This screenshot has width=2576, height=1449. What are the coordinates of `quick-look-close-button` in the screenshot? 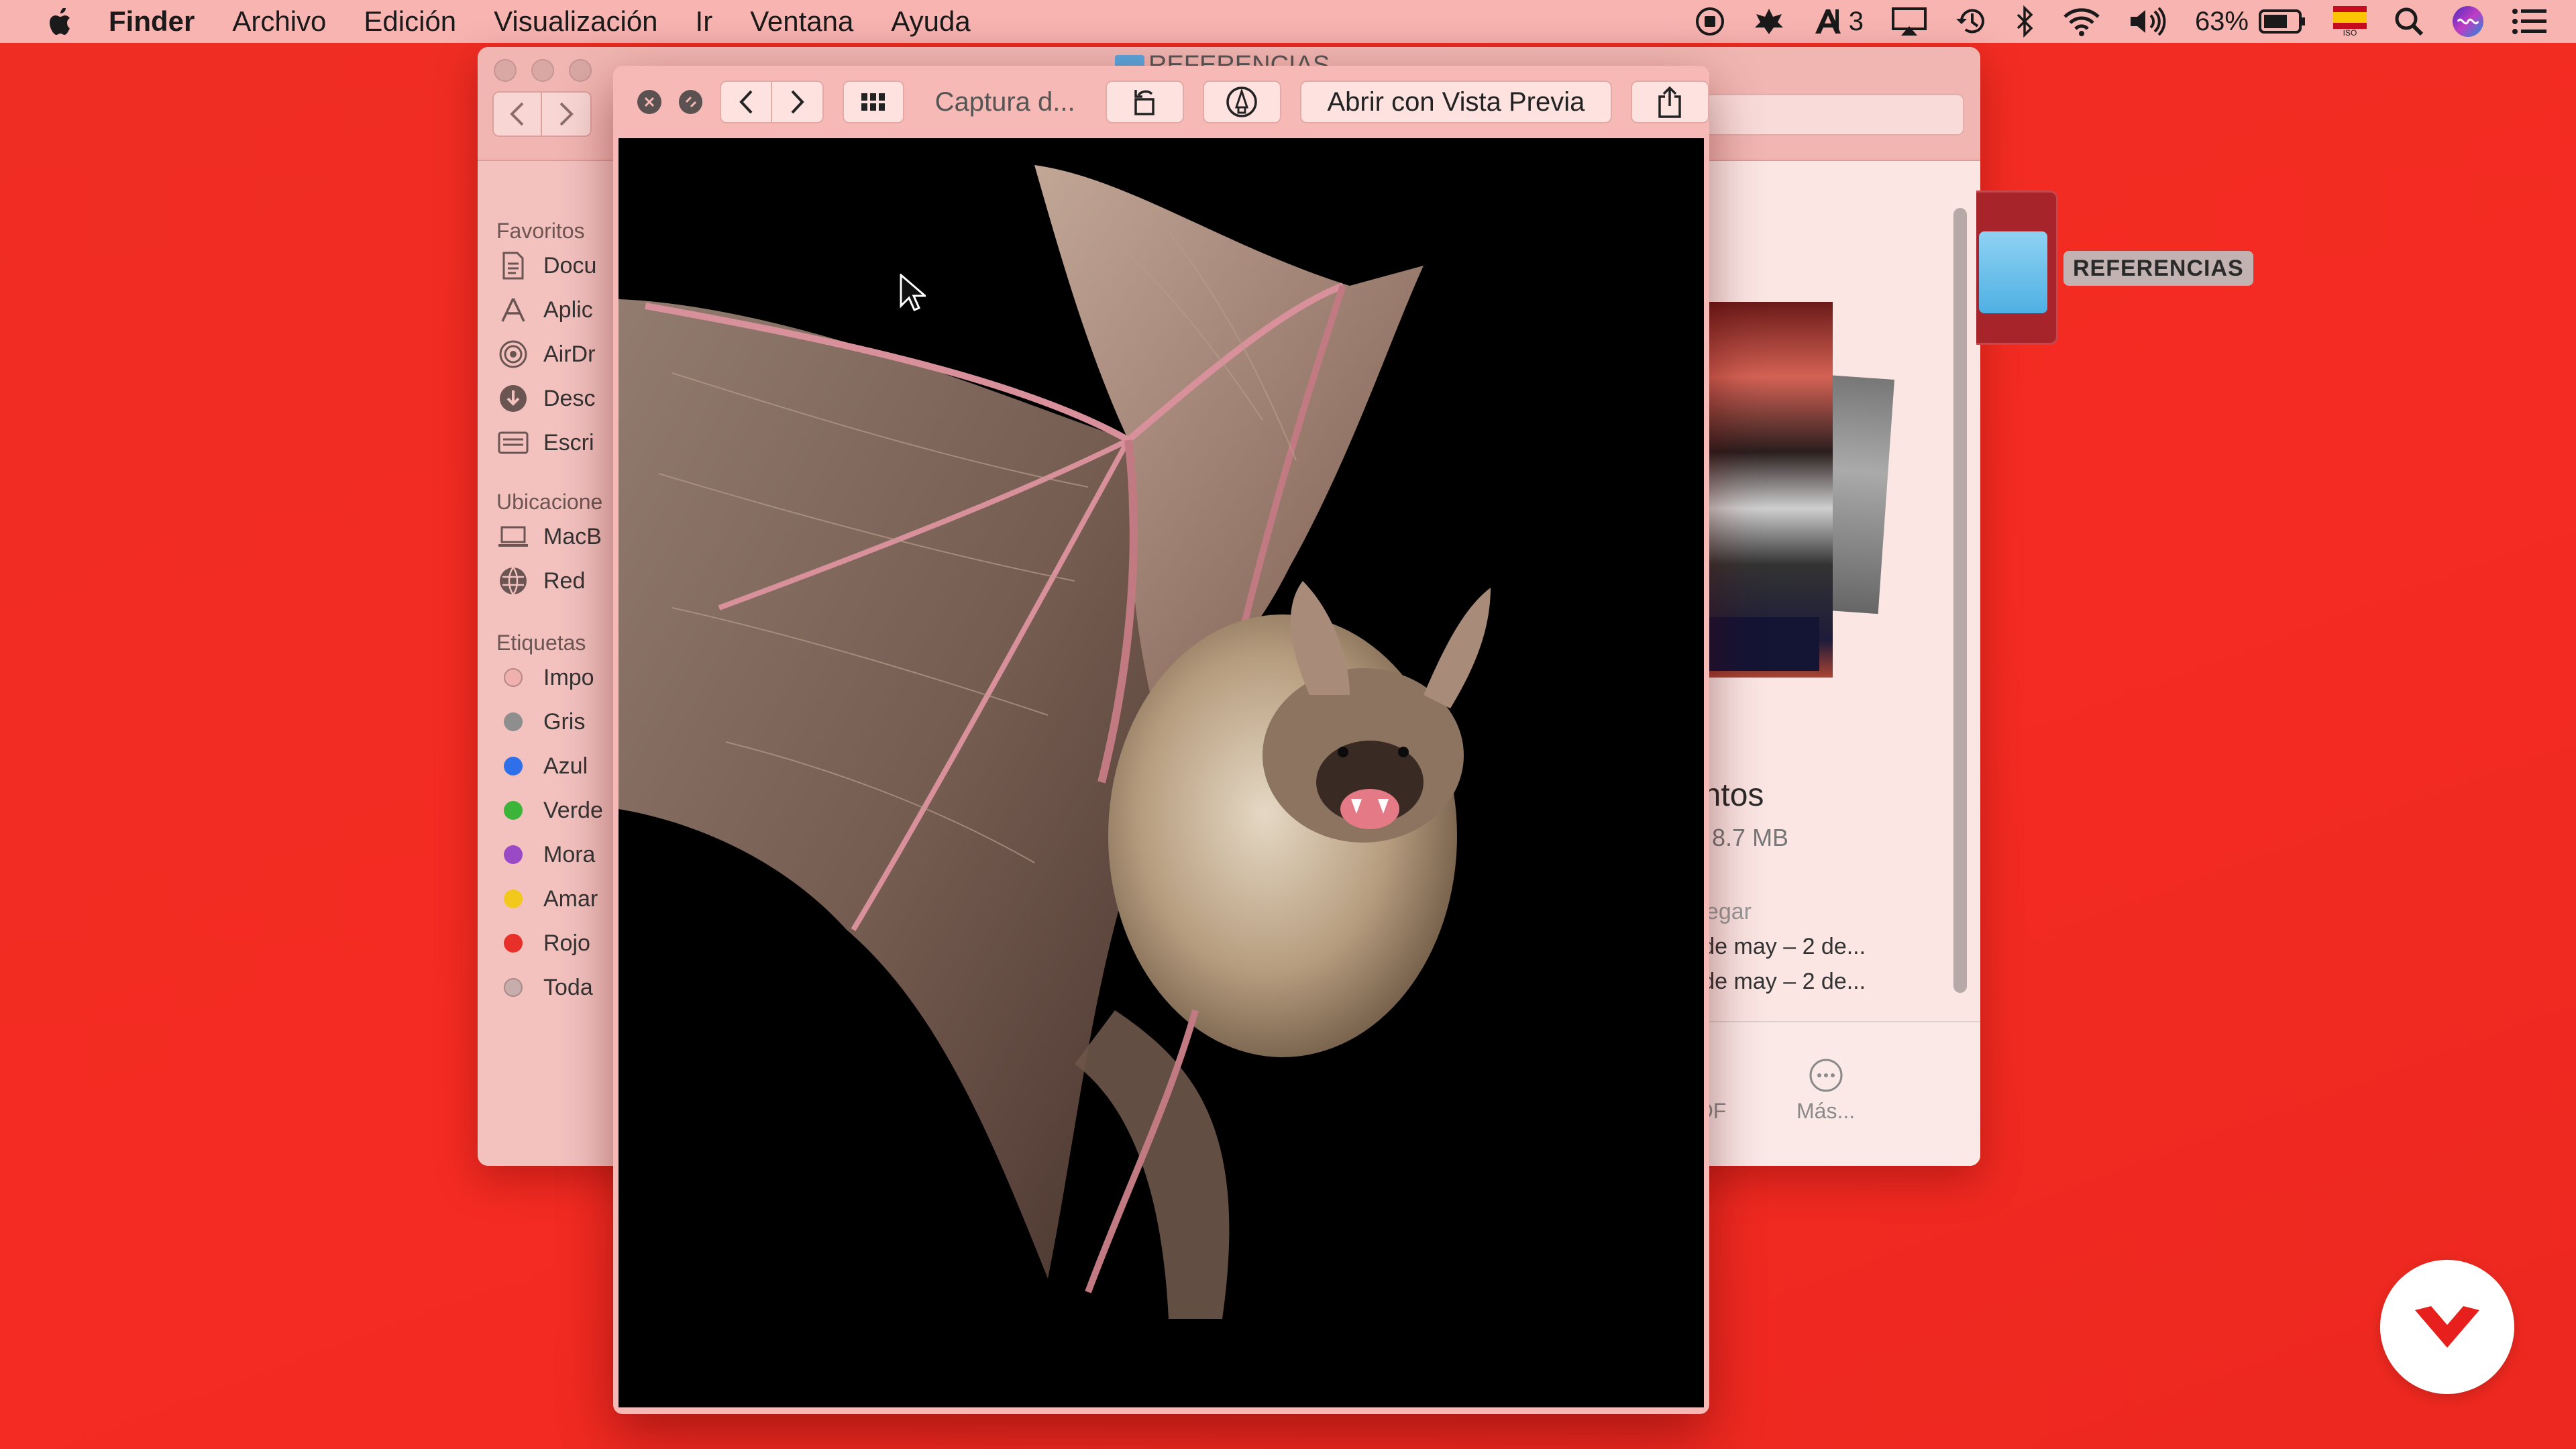 It's located at (649, 102).